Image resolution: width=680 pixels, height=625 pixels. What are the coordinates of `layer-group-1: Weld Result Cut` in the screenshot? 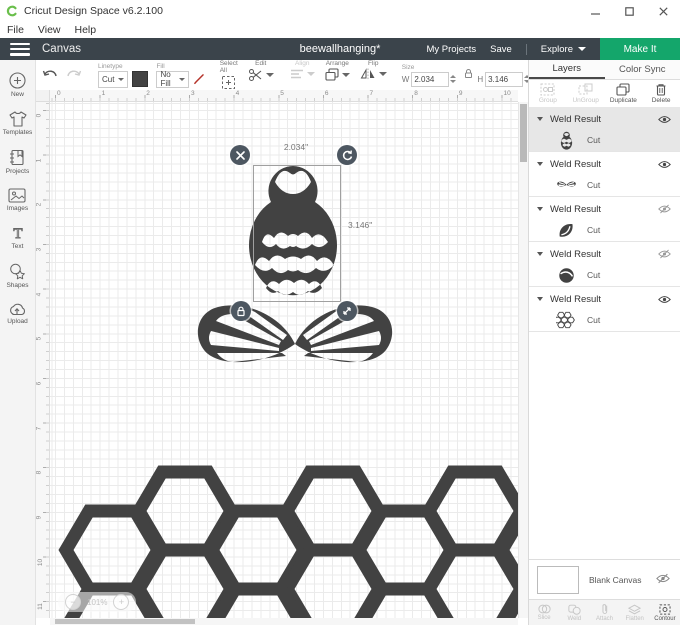 It's located at (604, 129).